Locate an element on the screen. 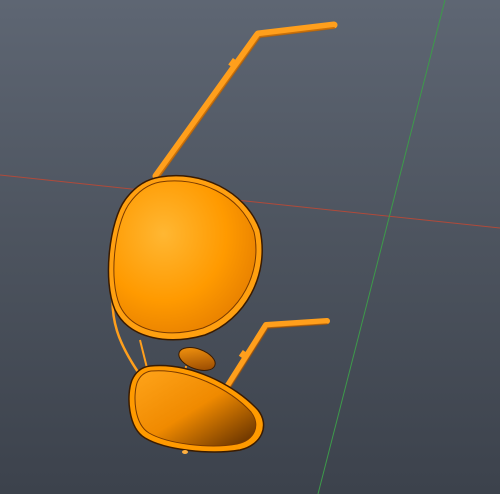  lower-lens is located at coordinates (195, 408).